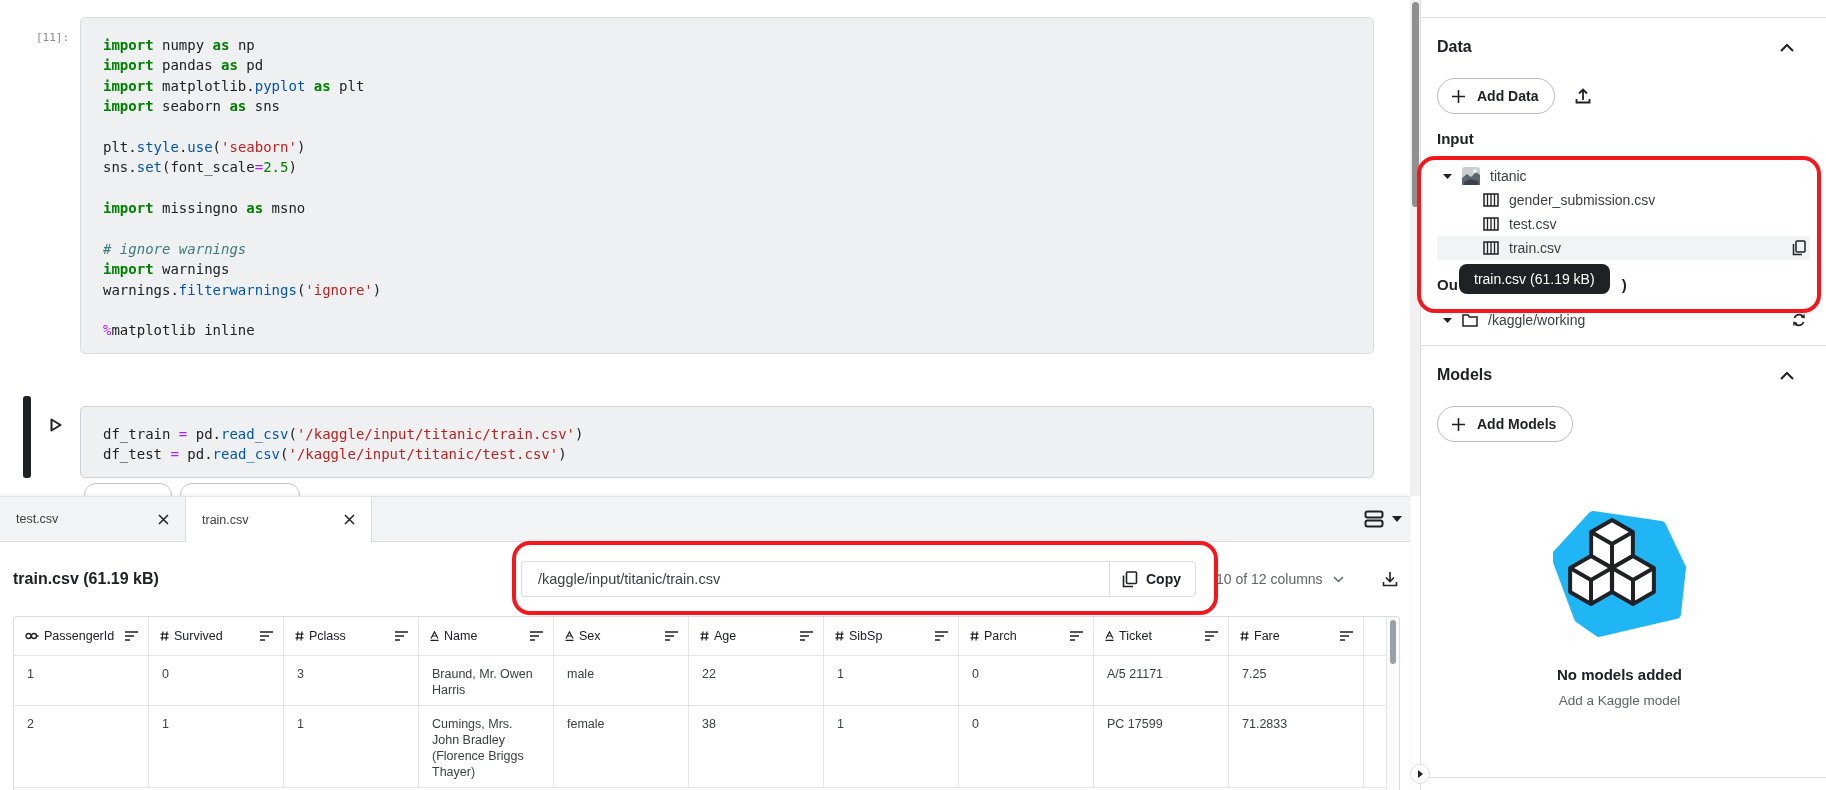 This screenshot has width=1826, height=790. What do you see at coordinates (1505, 424) in the screenshot?
I see `add-models-button: Add Models` at bounding box center [1505, 424].